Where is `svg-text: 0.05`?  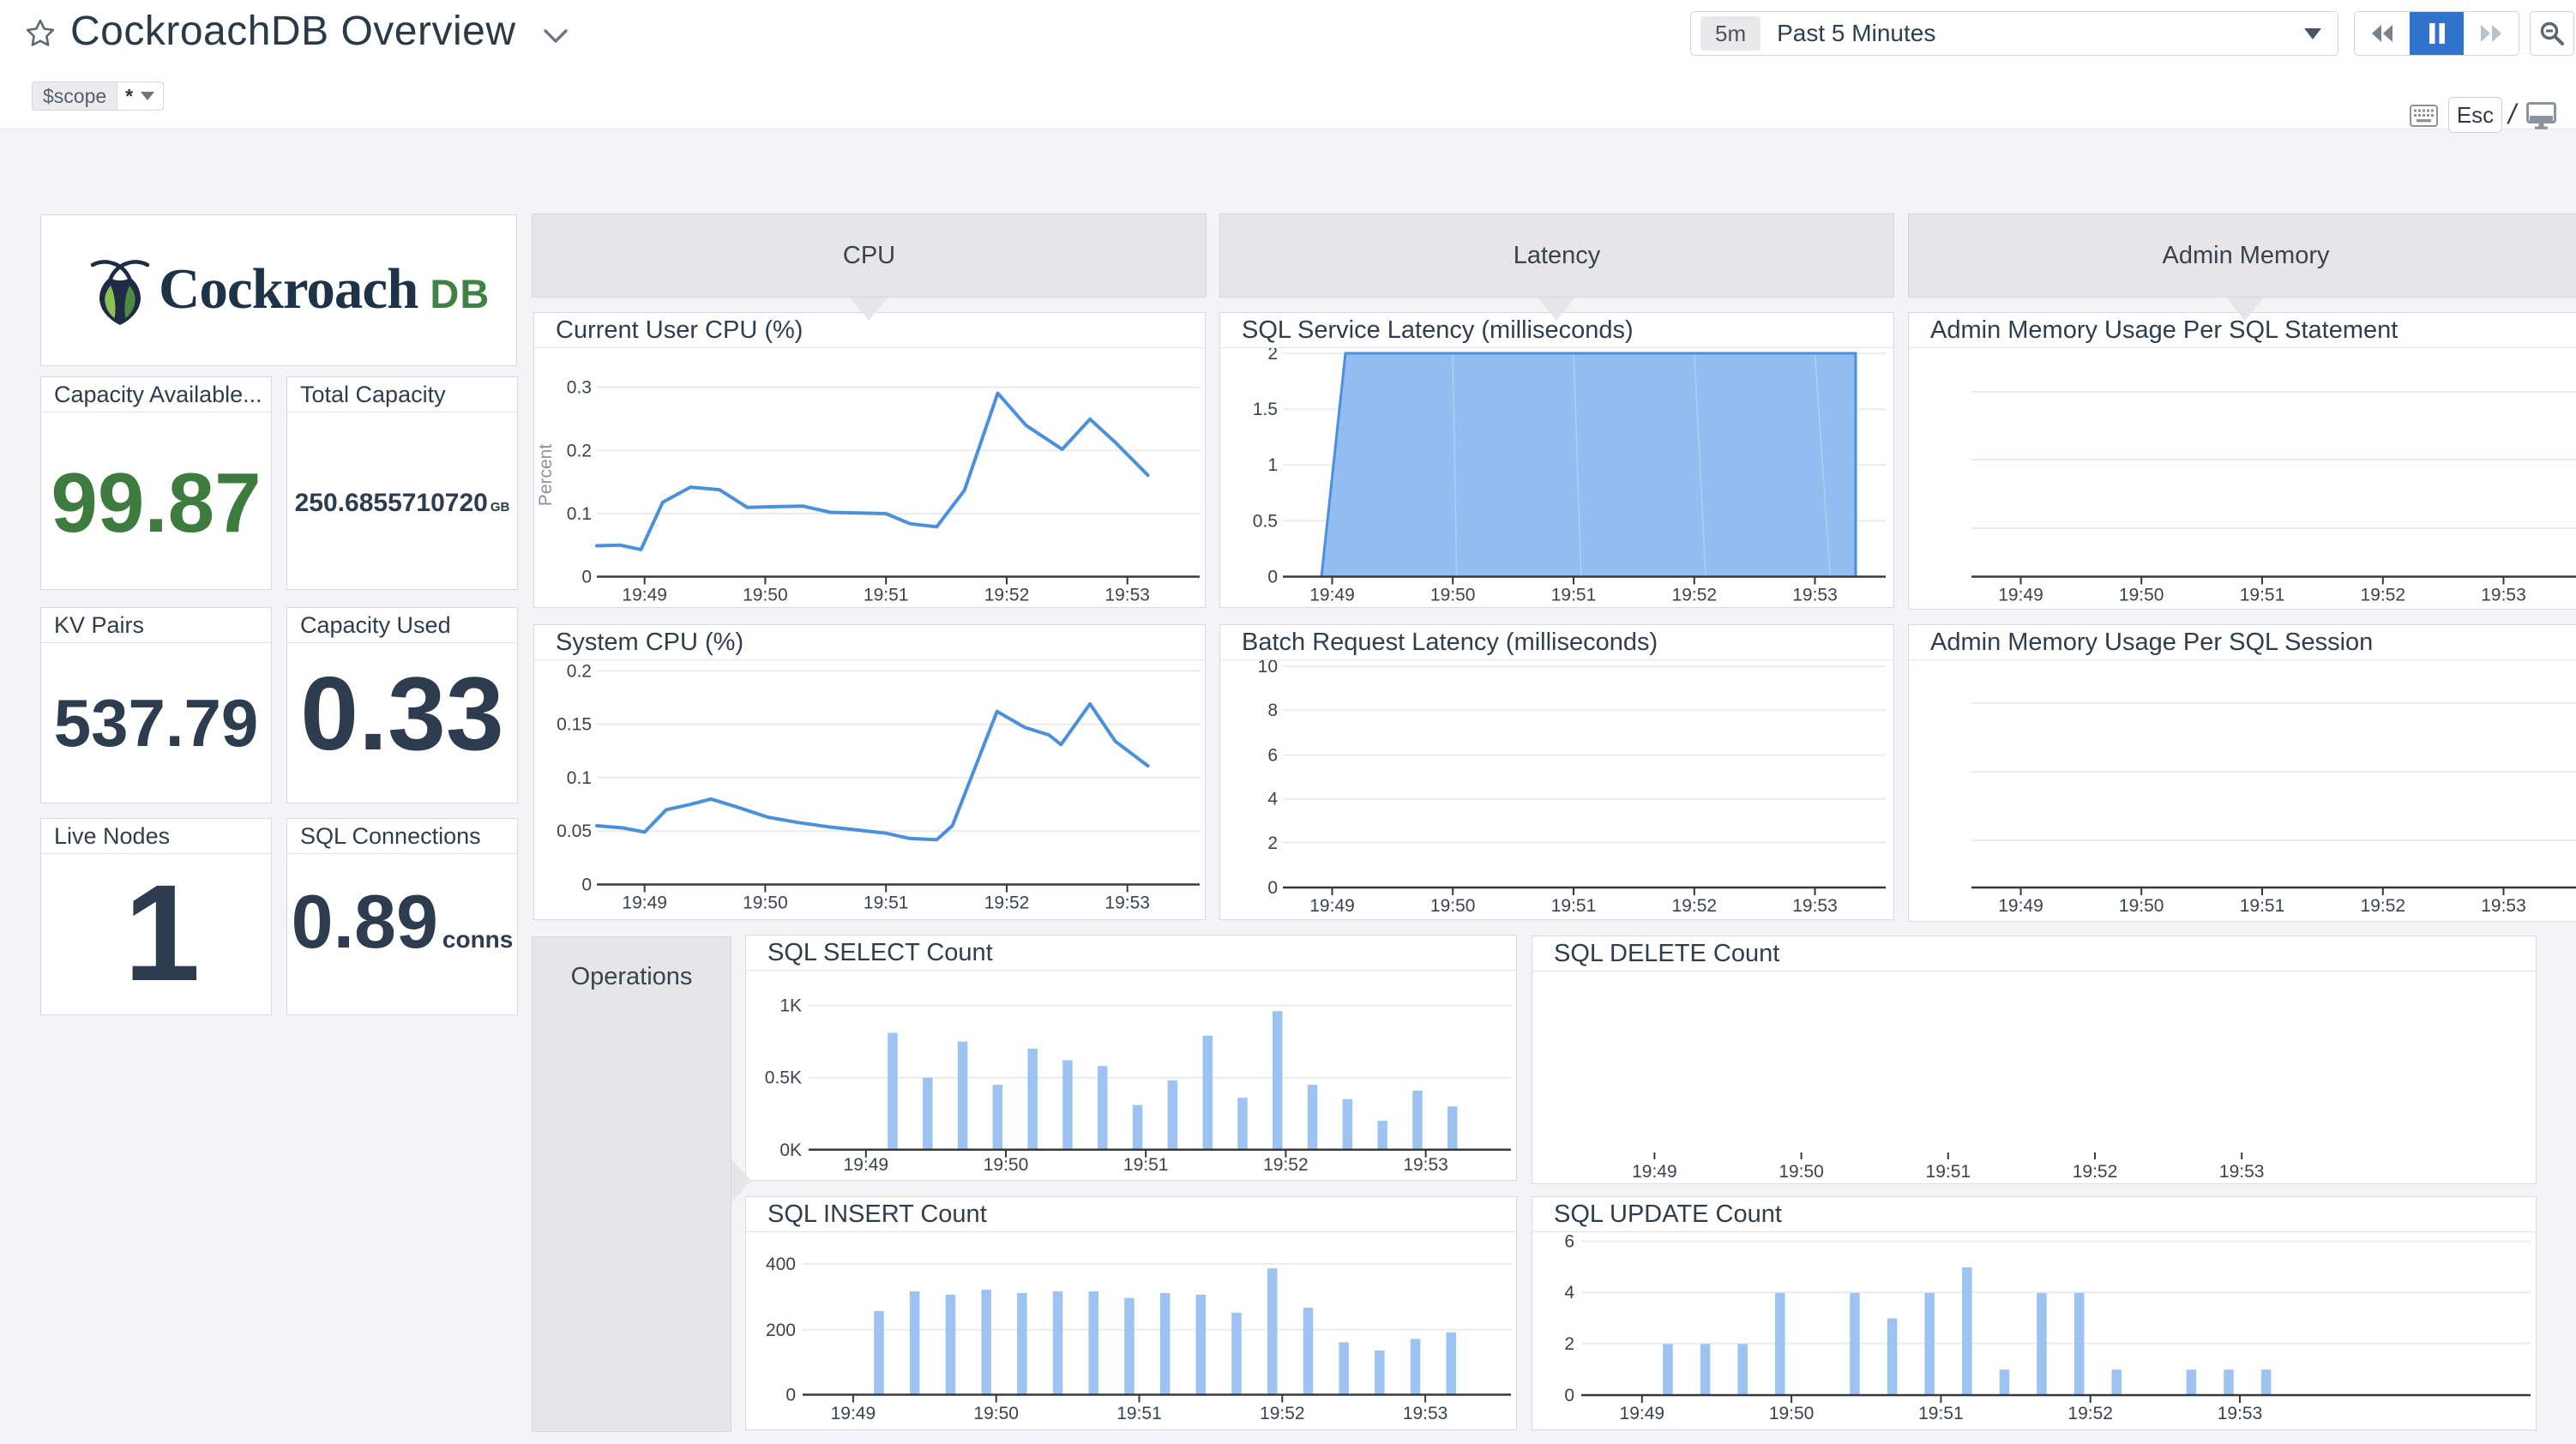
svg-text: 0.05 is located at coordinates (574, 831).